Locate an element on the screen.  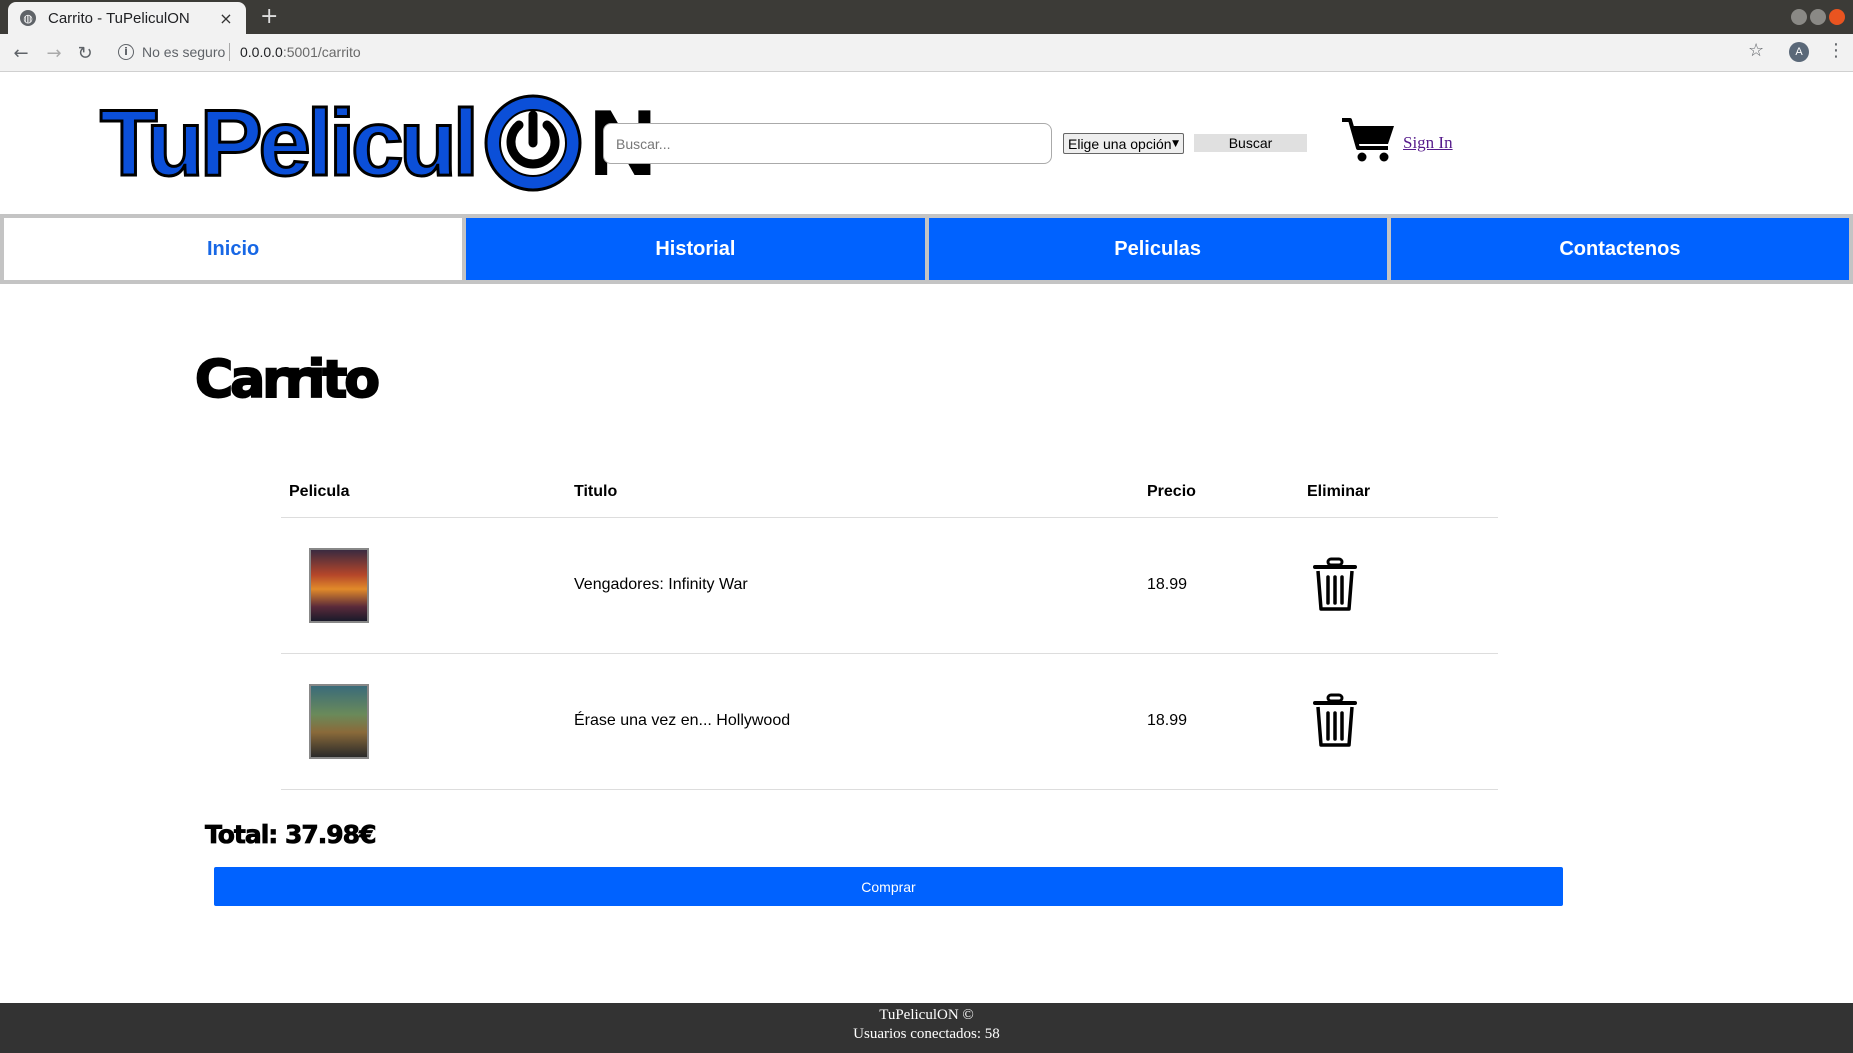
page-title: Carrito is located at coordinates (287, 380).